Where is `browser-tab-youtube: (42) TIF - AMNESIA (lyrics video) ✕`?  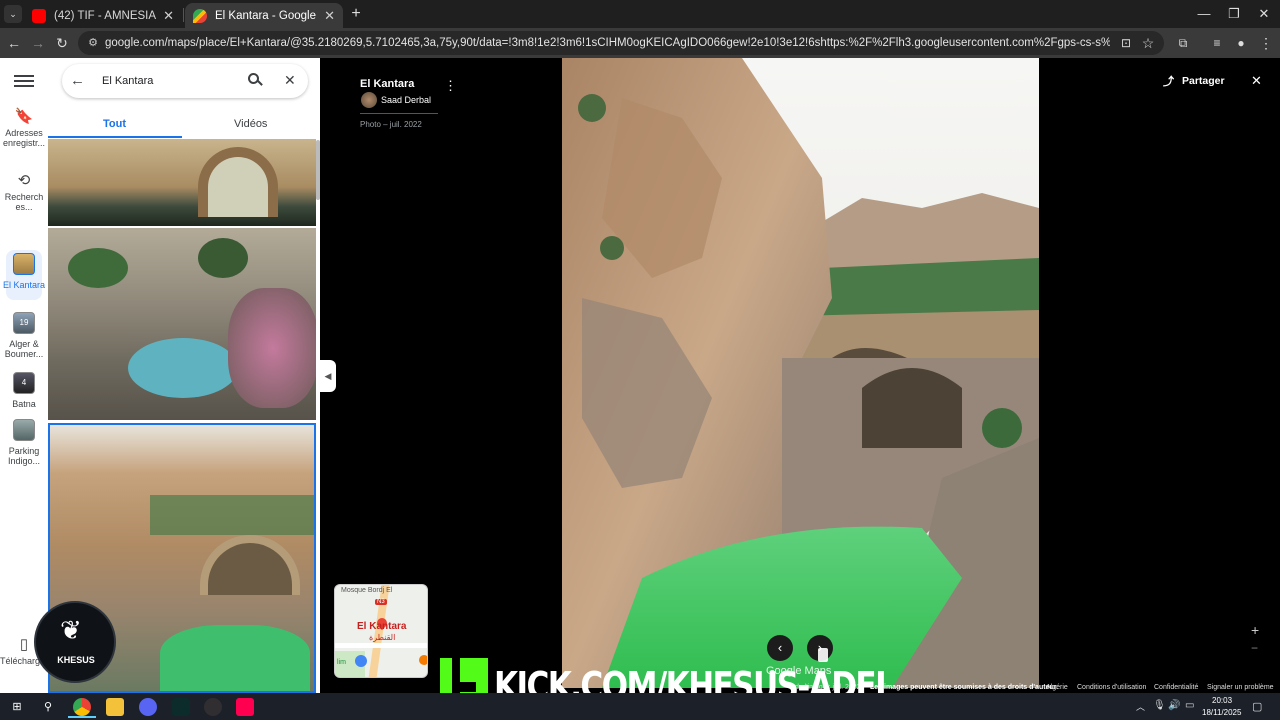 browser-tab-youtube: (42) TIF - AMNESIA (lyrics video) ✕ is located at coordinates (103, 15).